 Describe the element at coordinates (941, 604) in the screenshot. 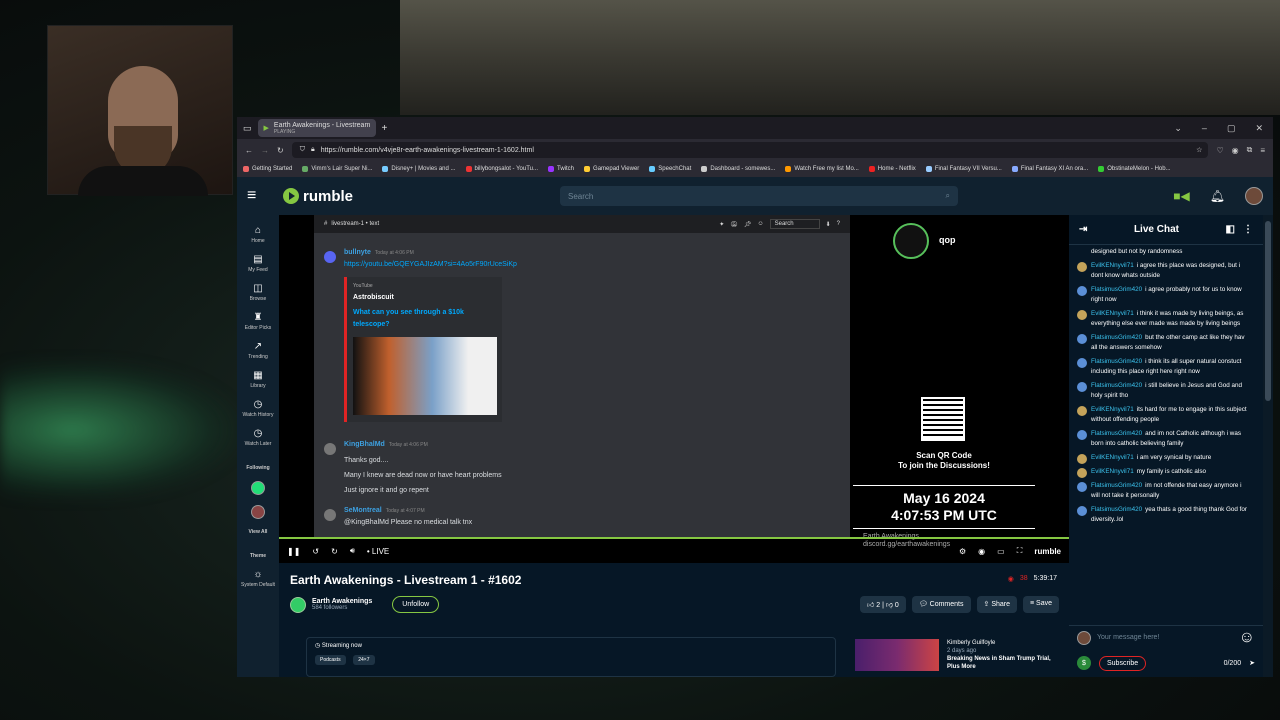

I see `comments-button: 💬︎ Comments` at that location.